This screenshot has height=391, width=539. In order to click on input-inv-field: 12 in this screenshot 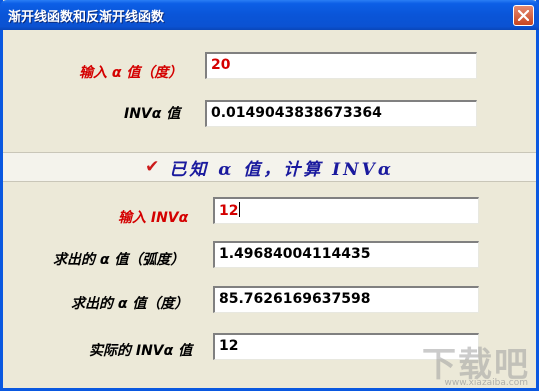, I will do `click(346, 210)`.